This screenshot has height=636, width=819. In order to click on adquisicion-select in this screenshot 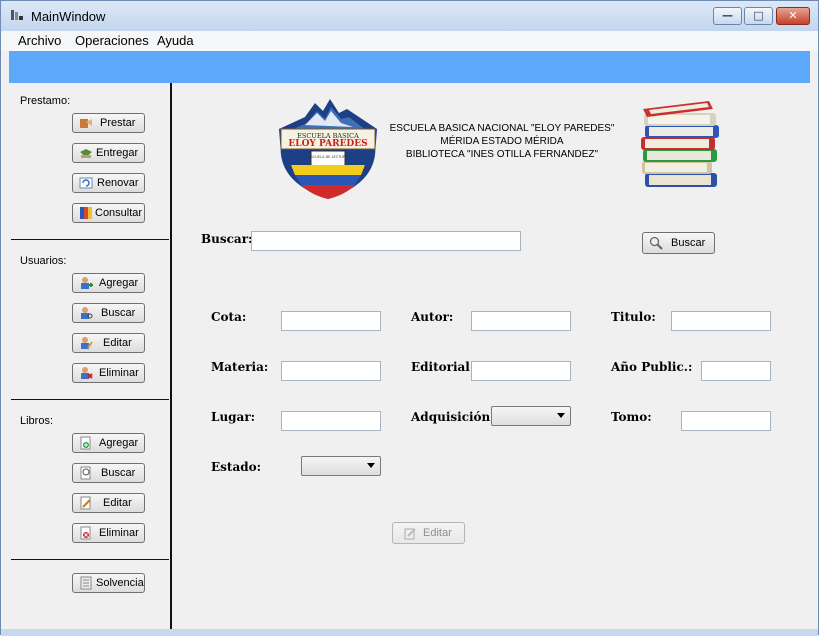, I will do `click(531, 416)`.